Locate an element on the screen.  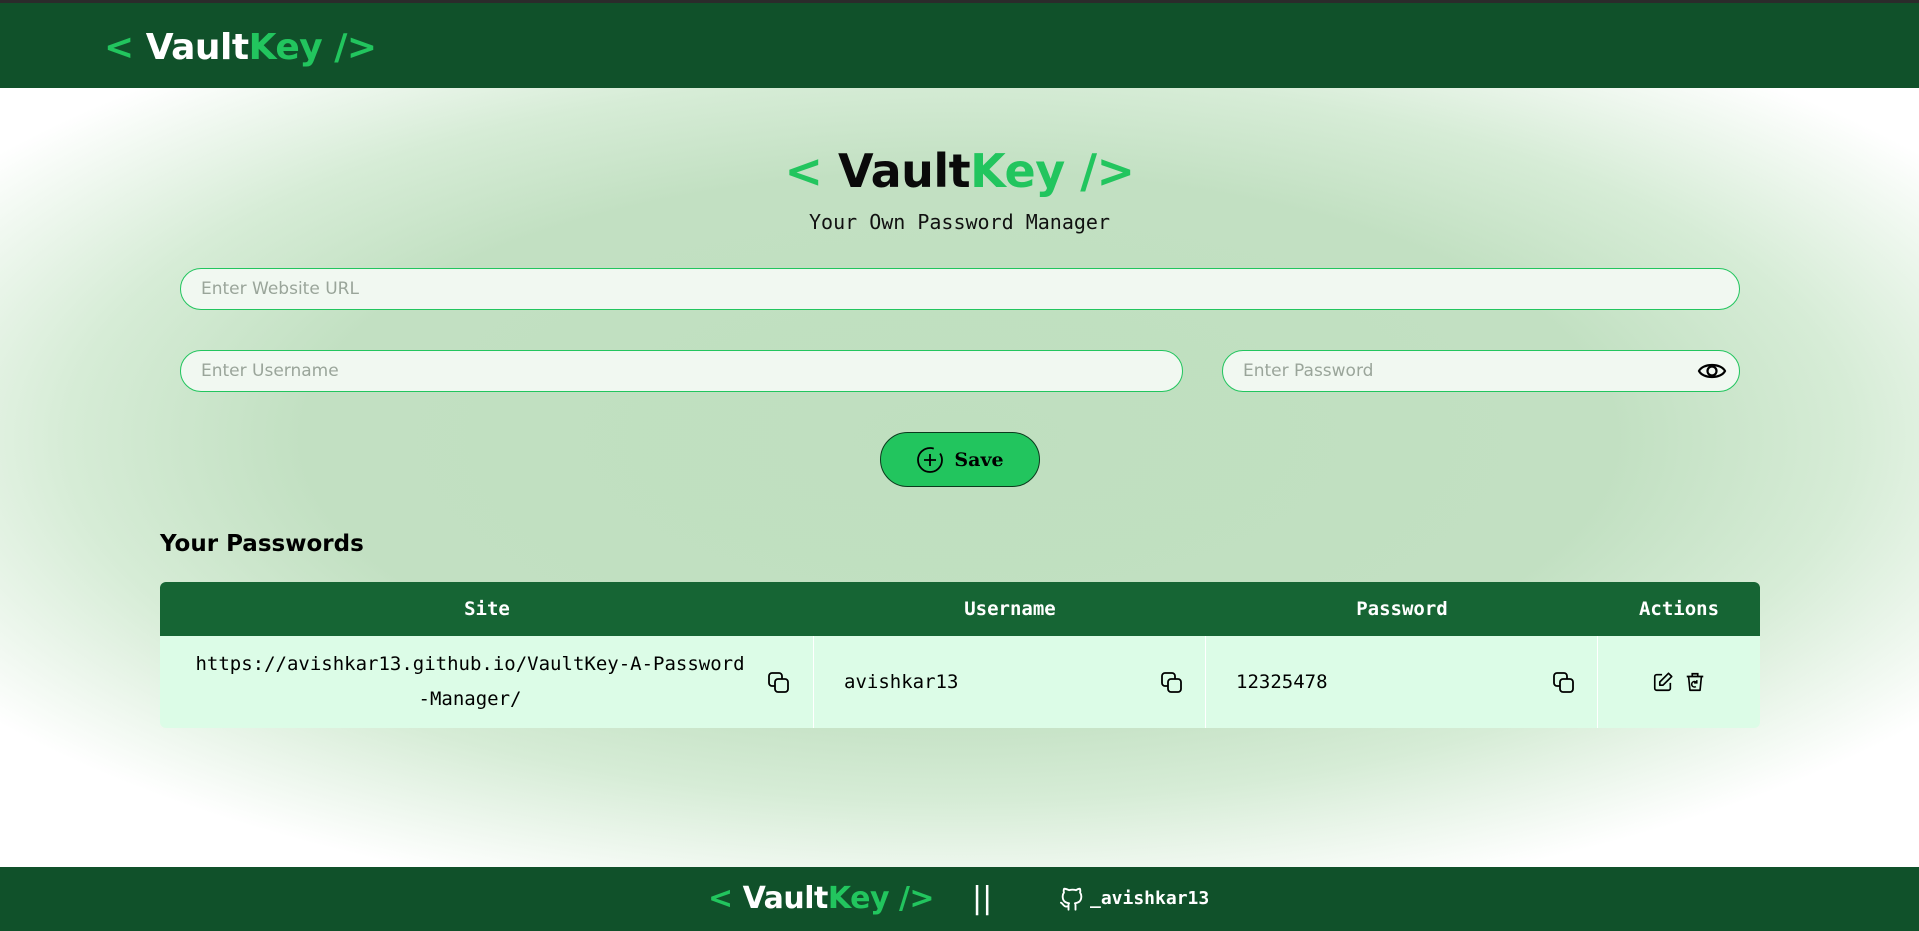
column-password: Password is located at coordinates (1402, 609).